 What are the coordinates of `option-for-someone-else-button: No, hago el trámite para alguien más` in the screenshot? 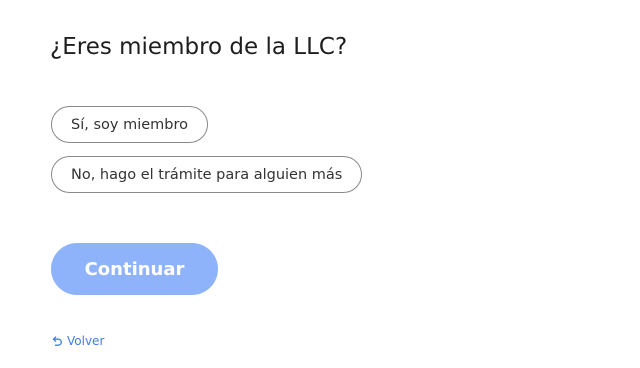 It's located at (207, 174).